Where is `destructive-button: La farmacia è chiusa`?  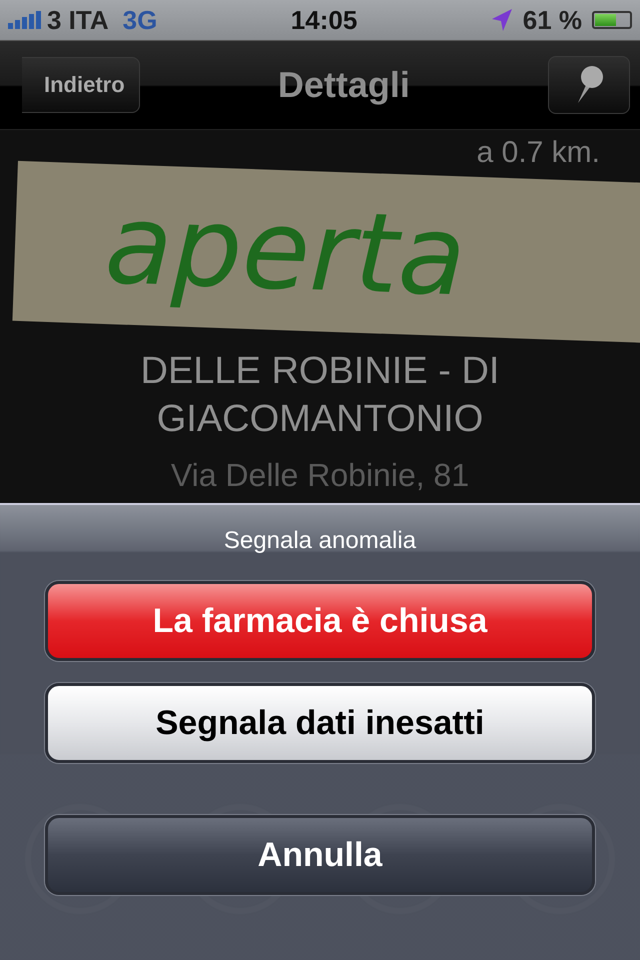
destructive-button: La farmacia è chiusa is located at coordinates (320, 621).